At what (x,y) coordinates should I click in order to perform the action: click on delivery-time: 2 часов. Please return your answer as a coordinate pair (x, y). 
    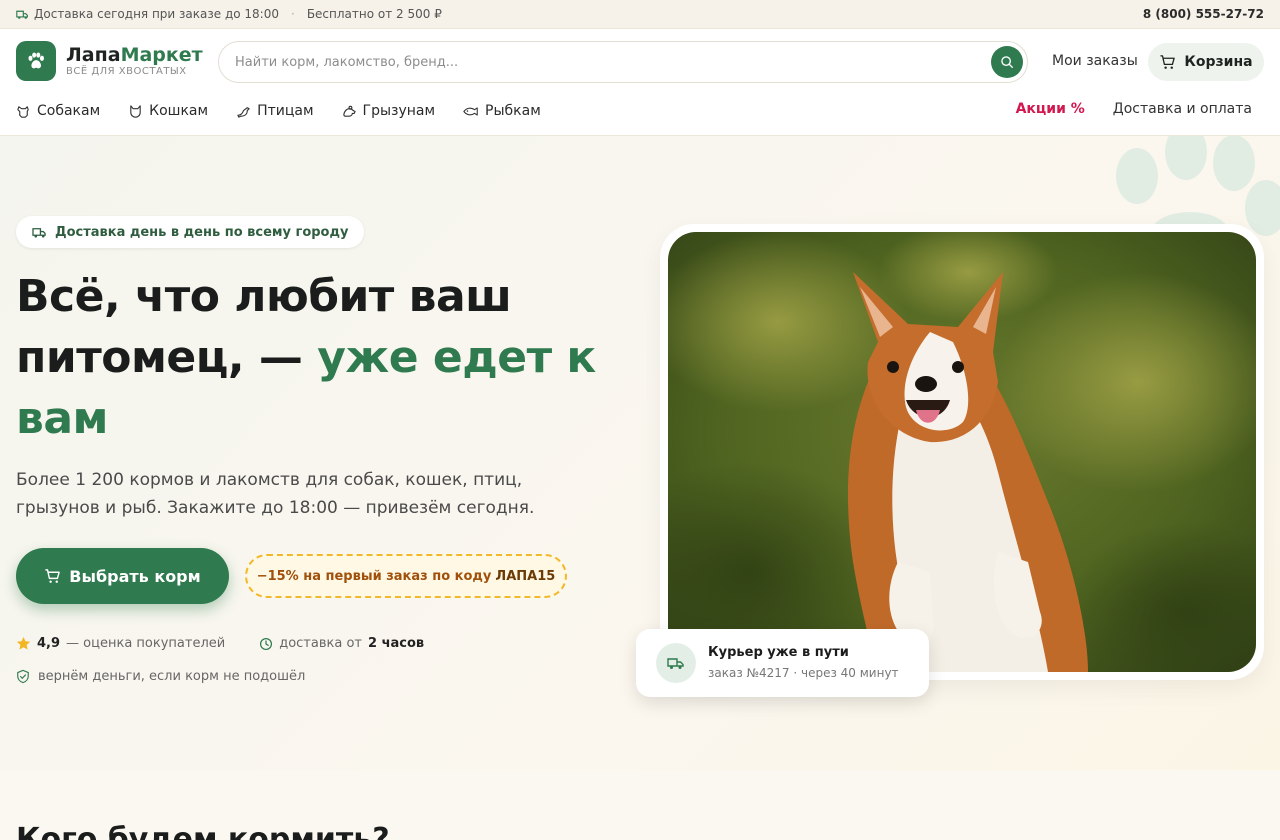
    Looking at the image, I should click on (396, 643).